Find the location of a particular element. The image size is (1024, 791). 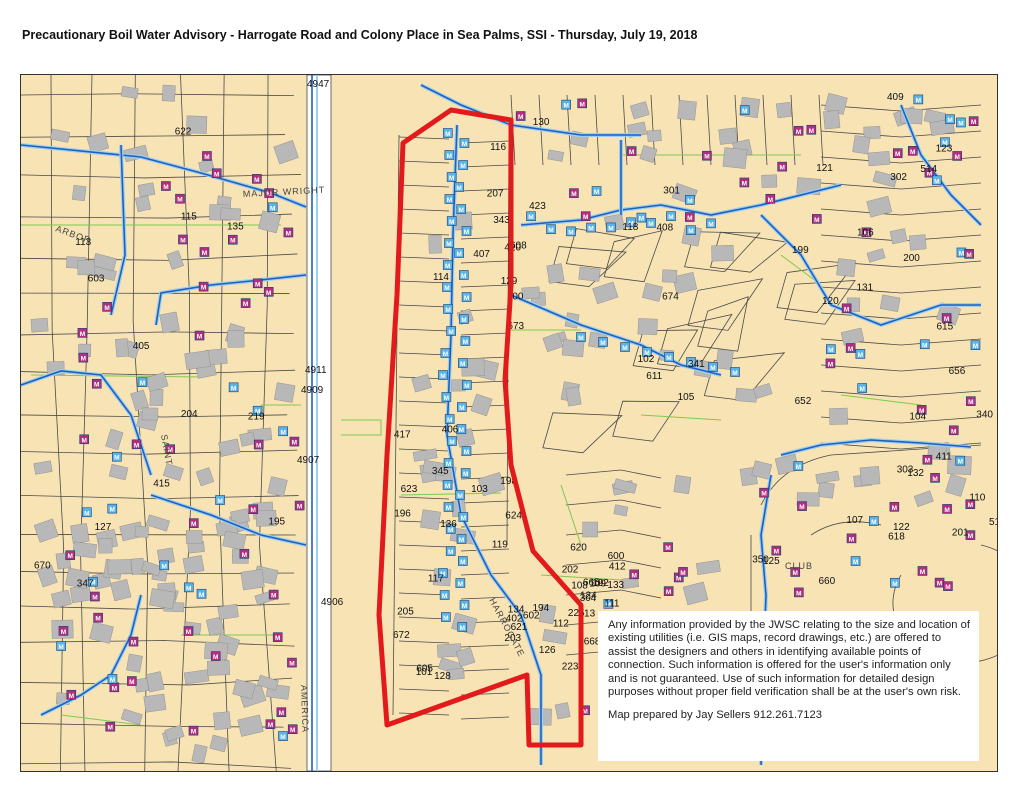

parcel-number: 135 is located at coordinates (235, 226).